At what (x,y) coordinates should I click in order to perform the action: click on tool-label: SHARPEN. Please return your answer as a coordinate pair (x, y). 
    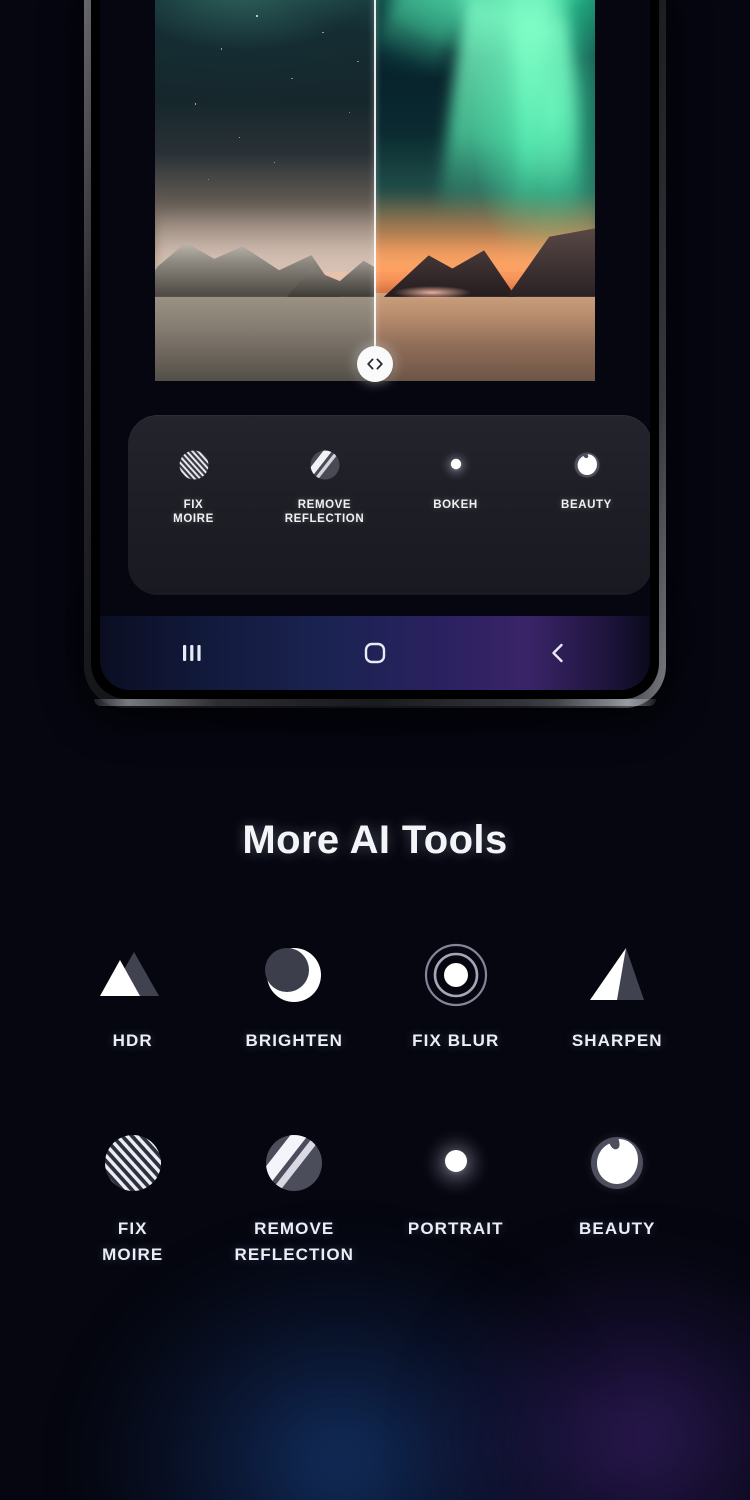
    Looking at the image, I should click on (617, 1040).